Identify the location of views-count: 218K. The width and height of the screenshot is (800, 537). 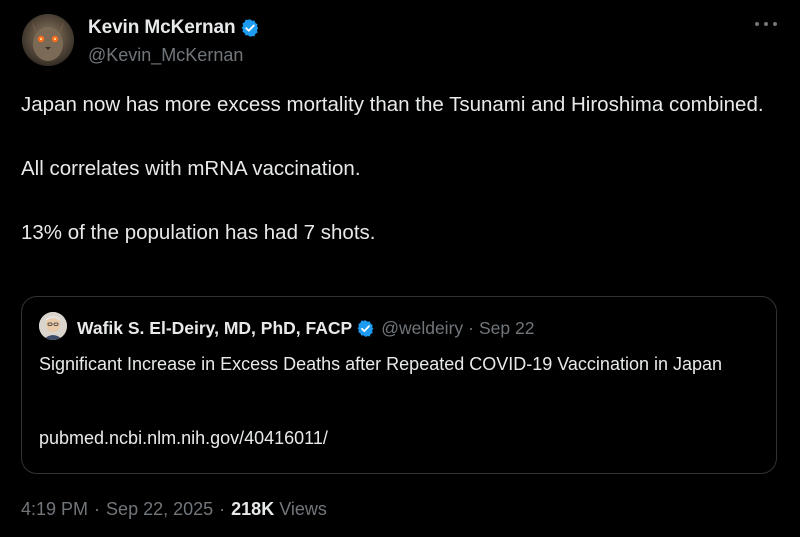
(252, 509).